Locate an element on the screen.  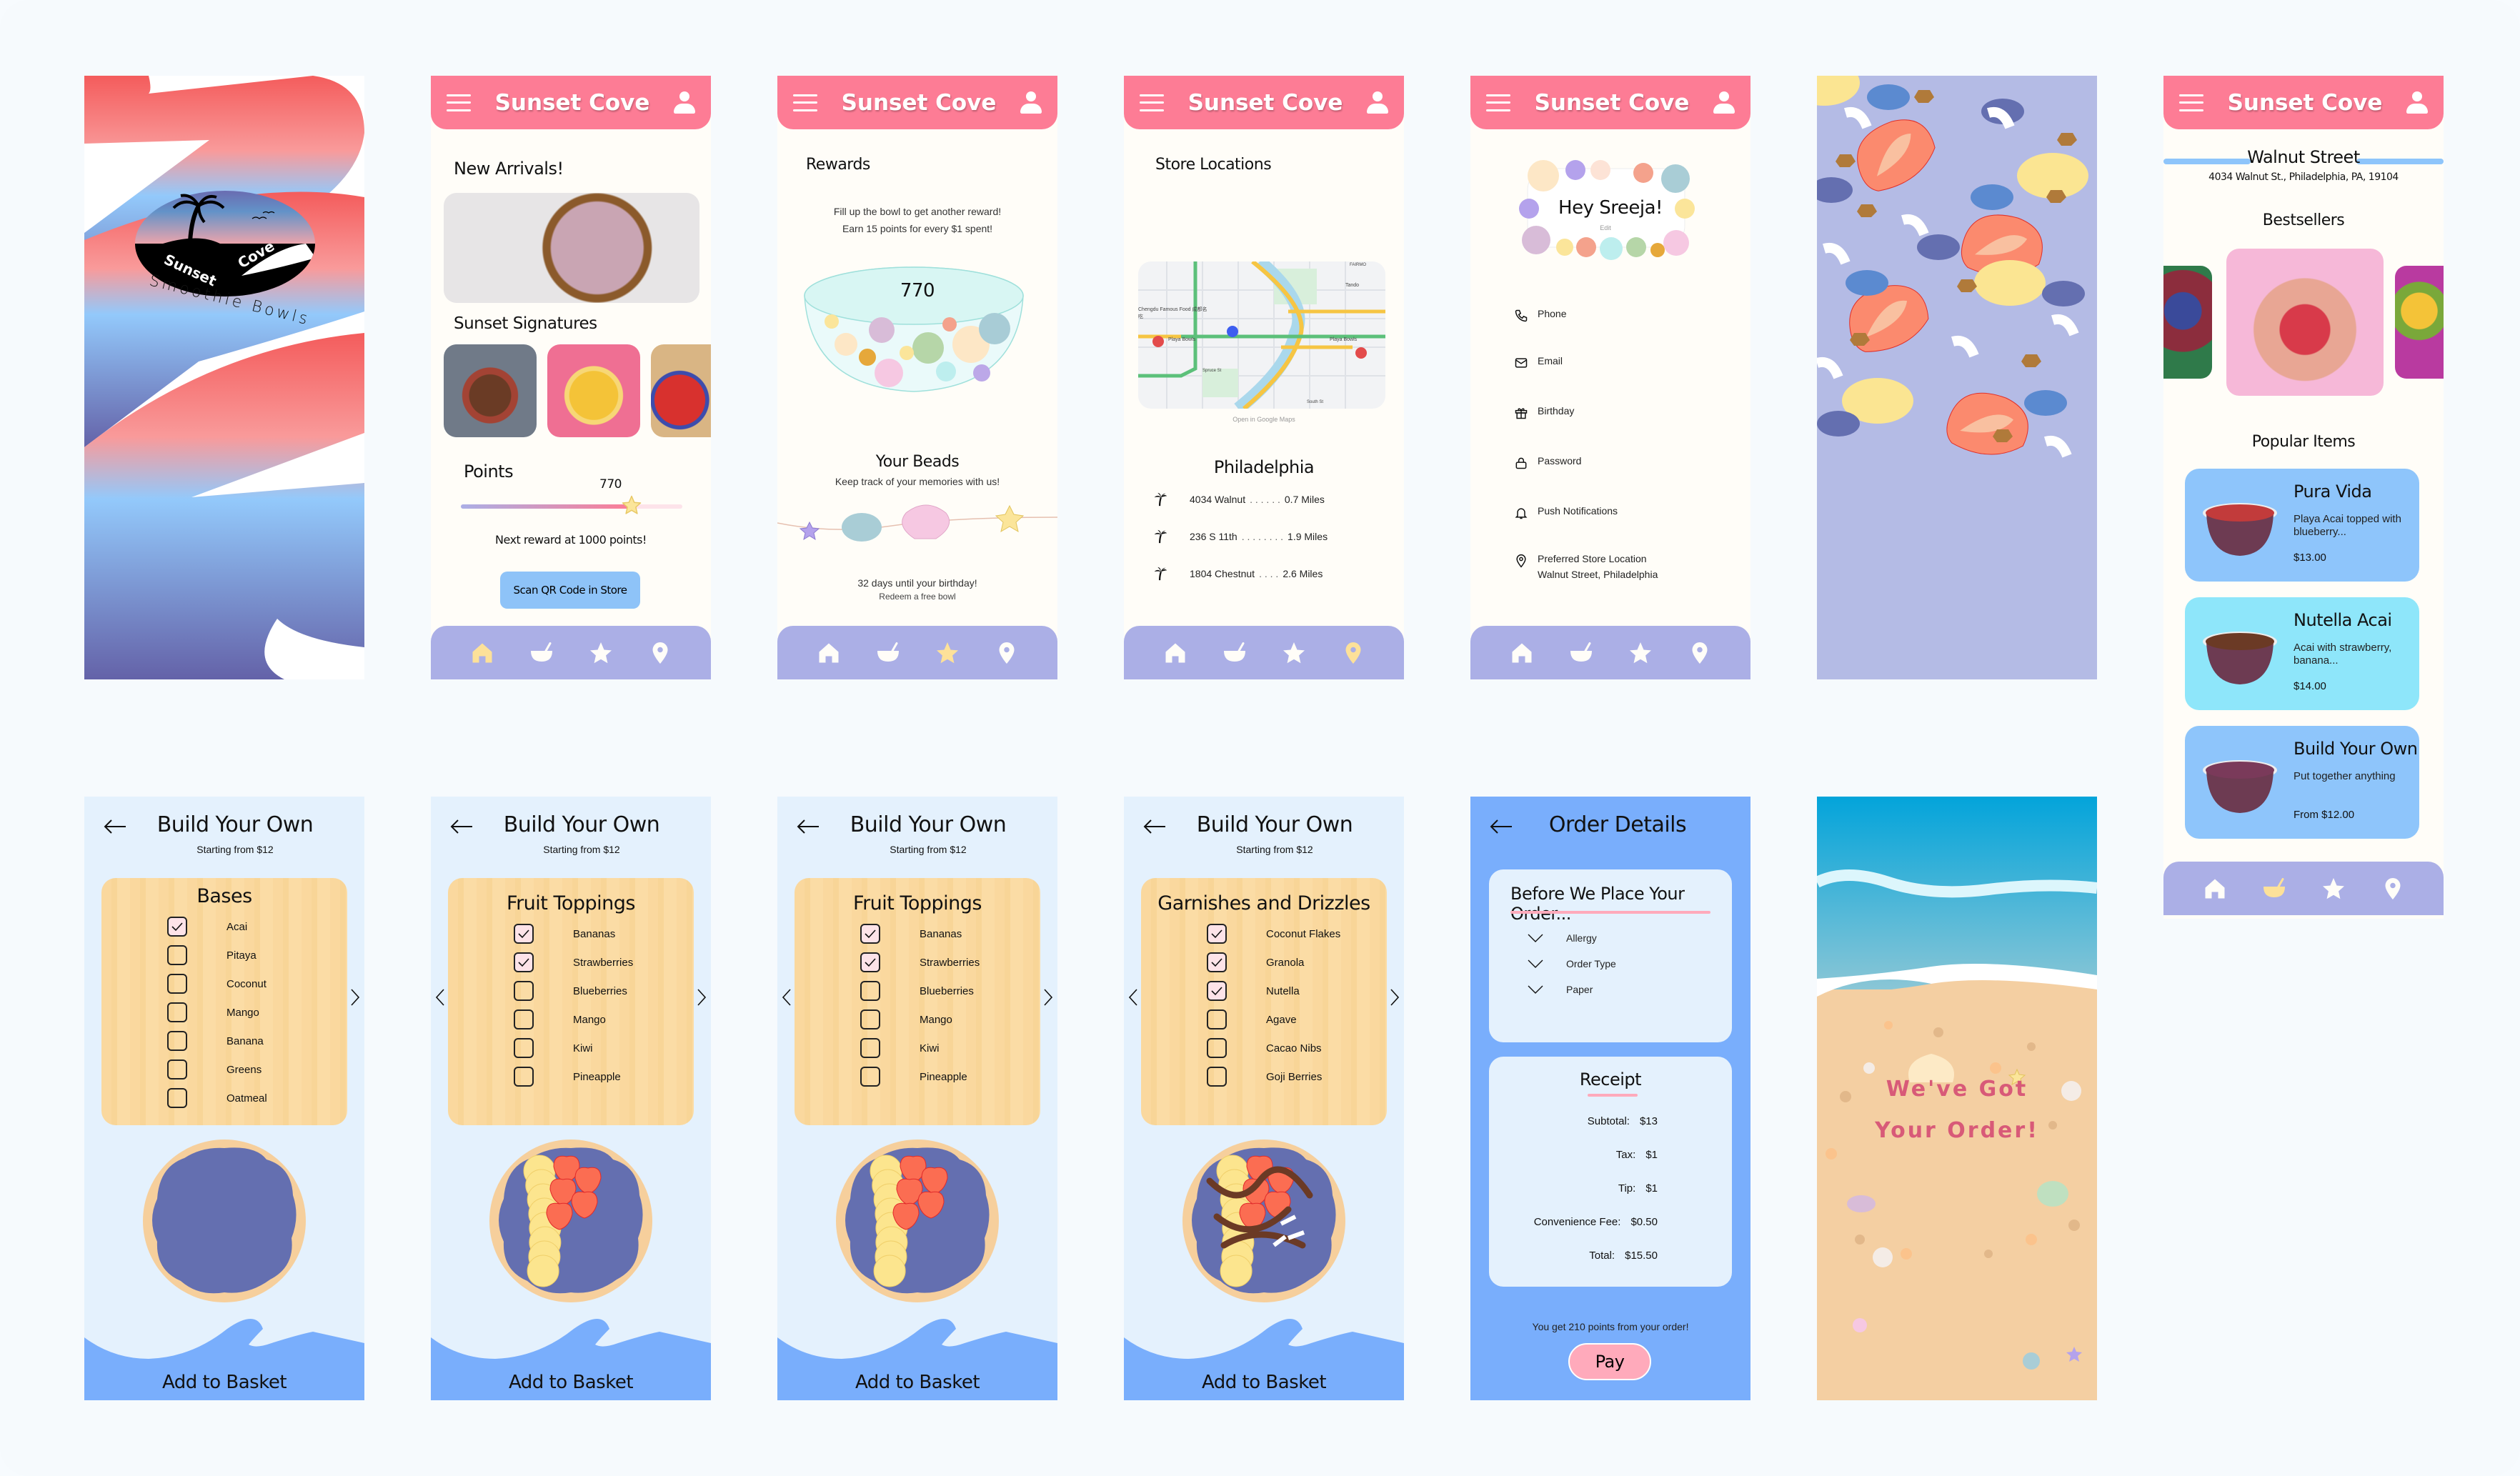
option-agave: Agave is located at coordinates (1252, 1019).